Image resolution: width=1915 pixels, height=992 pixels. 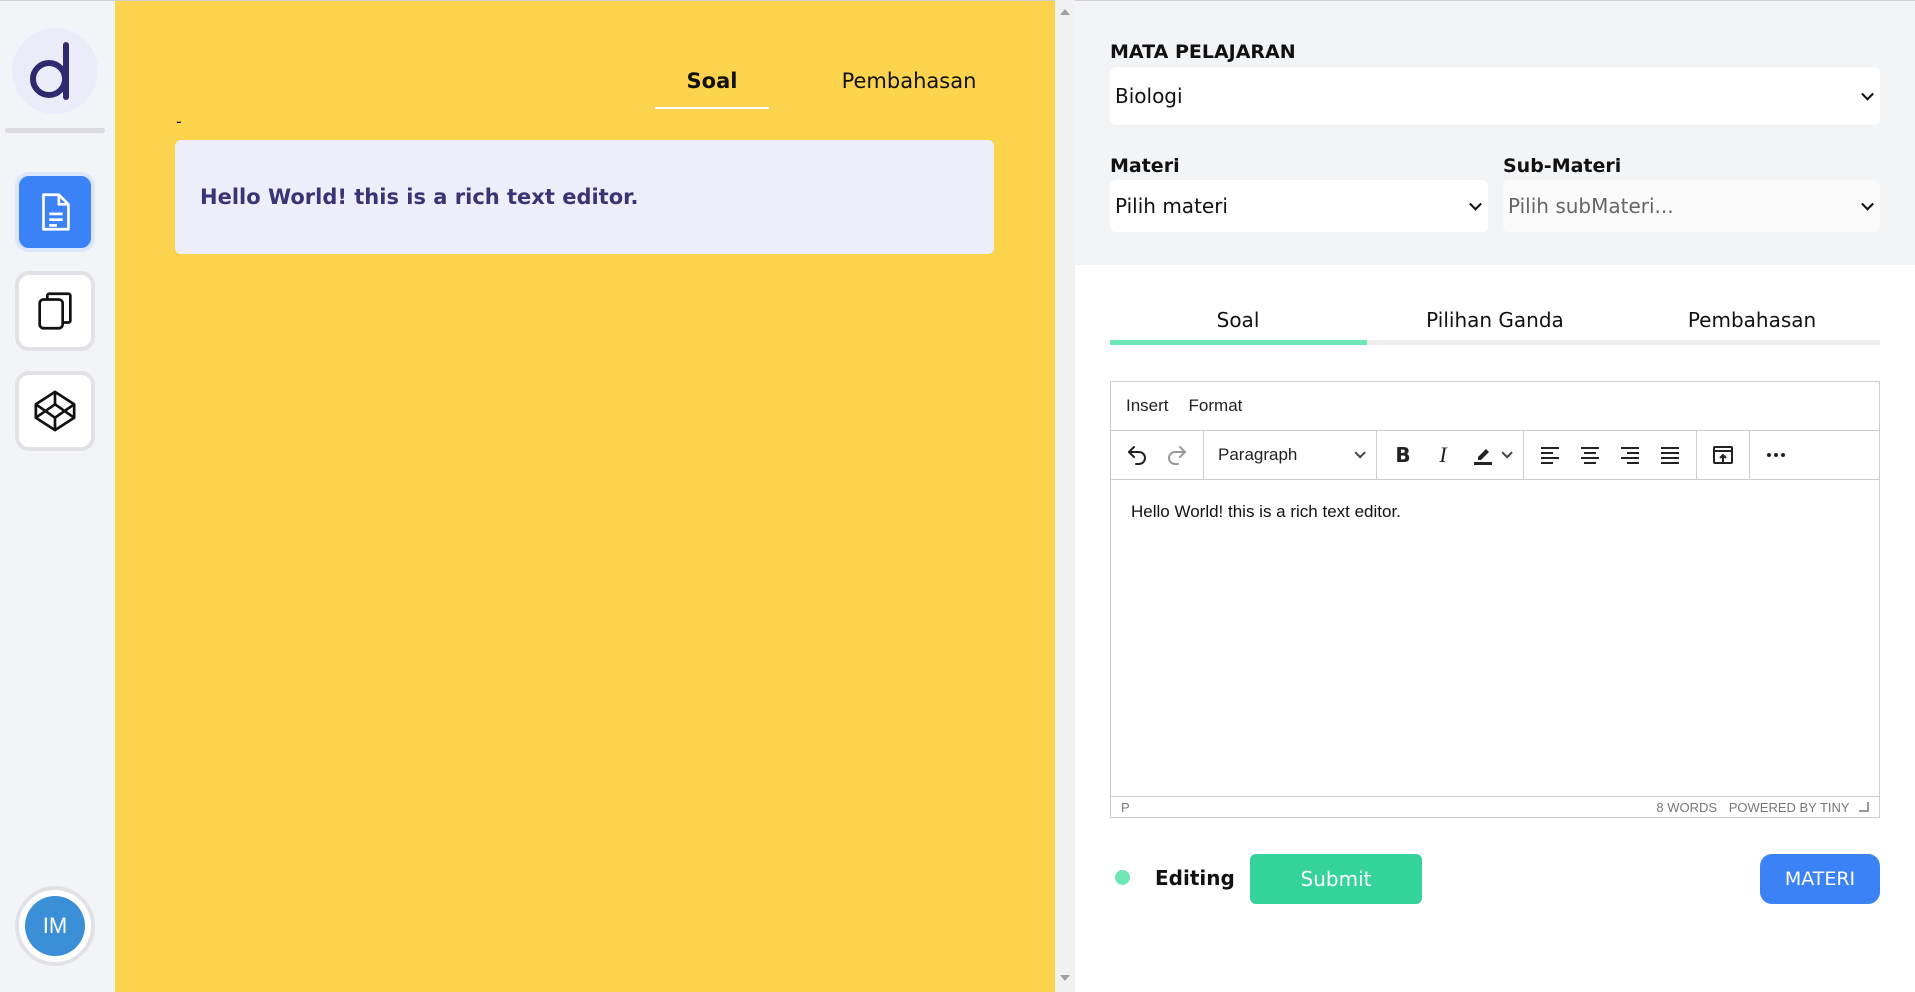 I want to click on block-format-value: Paragraph, so click(x=1258, y=454).